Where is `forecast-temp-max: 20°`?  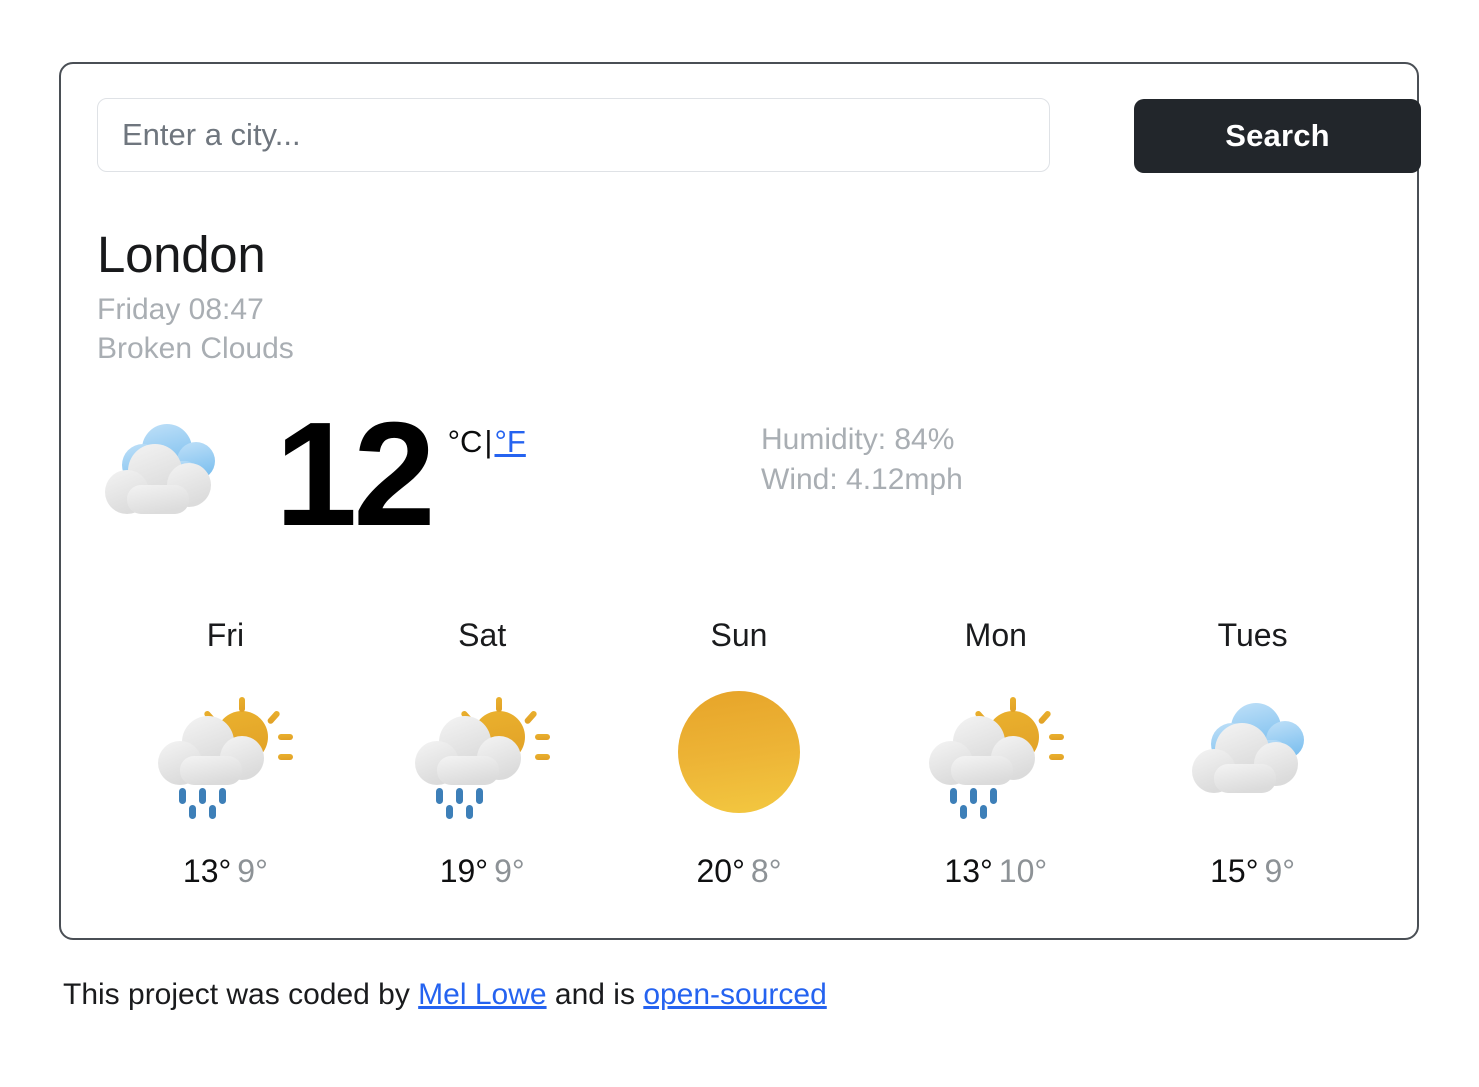 forecast-temp-max: 20° is located at coordinates (720, 871).